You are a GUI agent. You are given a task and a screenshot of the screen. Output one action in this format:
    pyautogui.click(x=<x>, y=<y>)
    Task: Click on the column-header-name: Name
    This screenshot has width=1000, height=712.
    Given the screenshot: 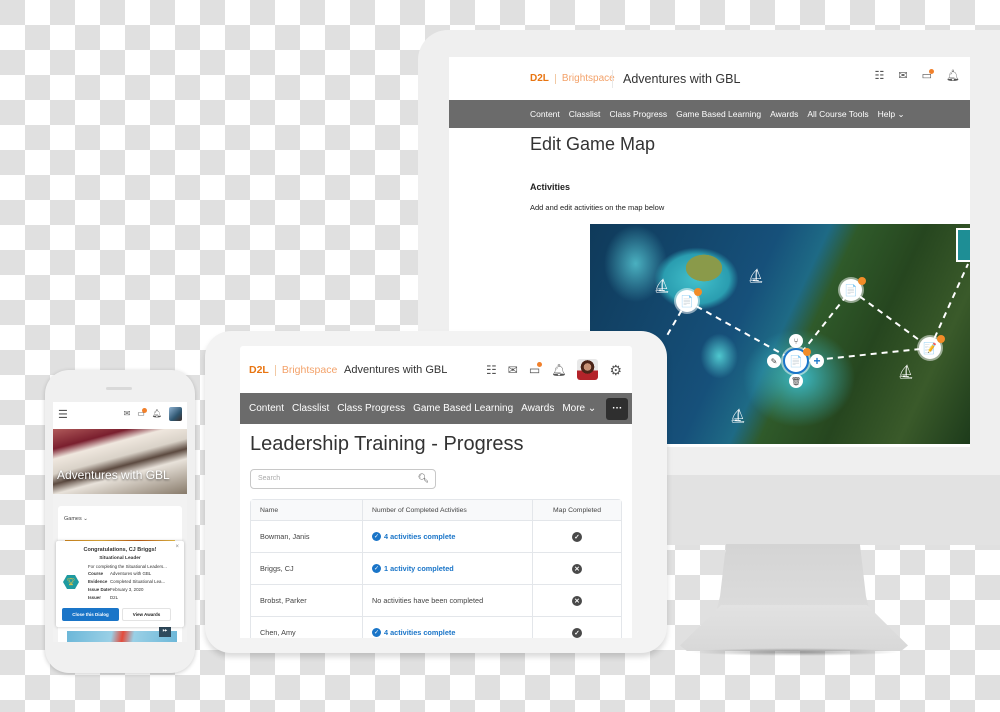 What is the action you would take?
    pyautogui.click(x=306, y=510)
    